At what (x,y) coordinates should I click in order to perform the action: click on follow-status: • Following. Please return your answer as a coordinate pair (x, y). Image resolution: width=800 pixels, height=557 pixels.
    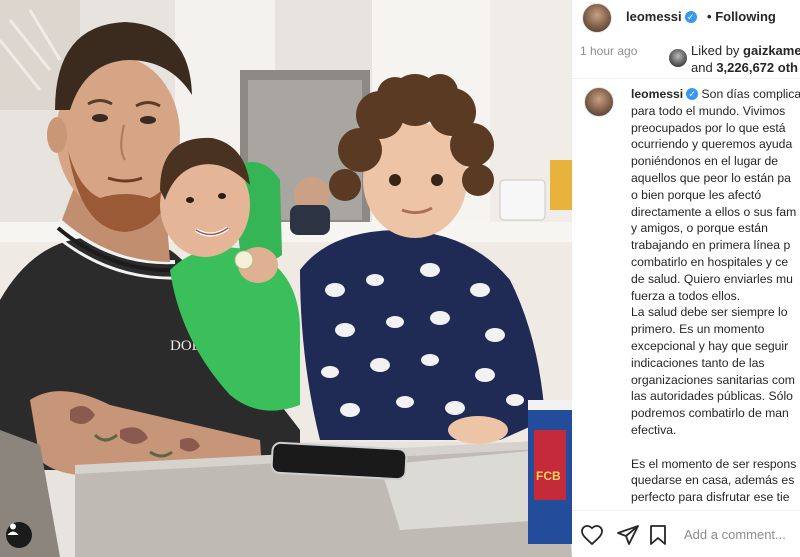
    Looking at the image, I should click on (741, 16).